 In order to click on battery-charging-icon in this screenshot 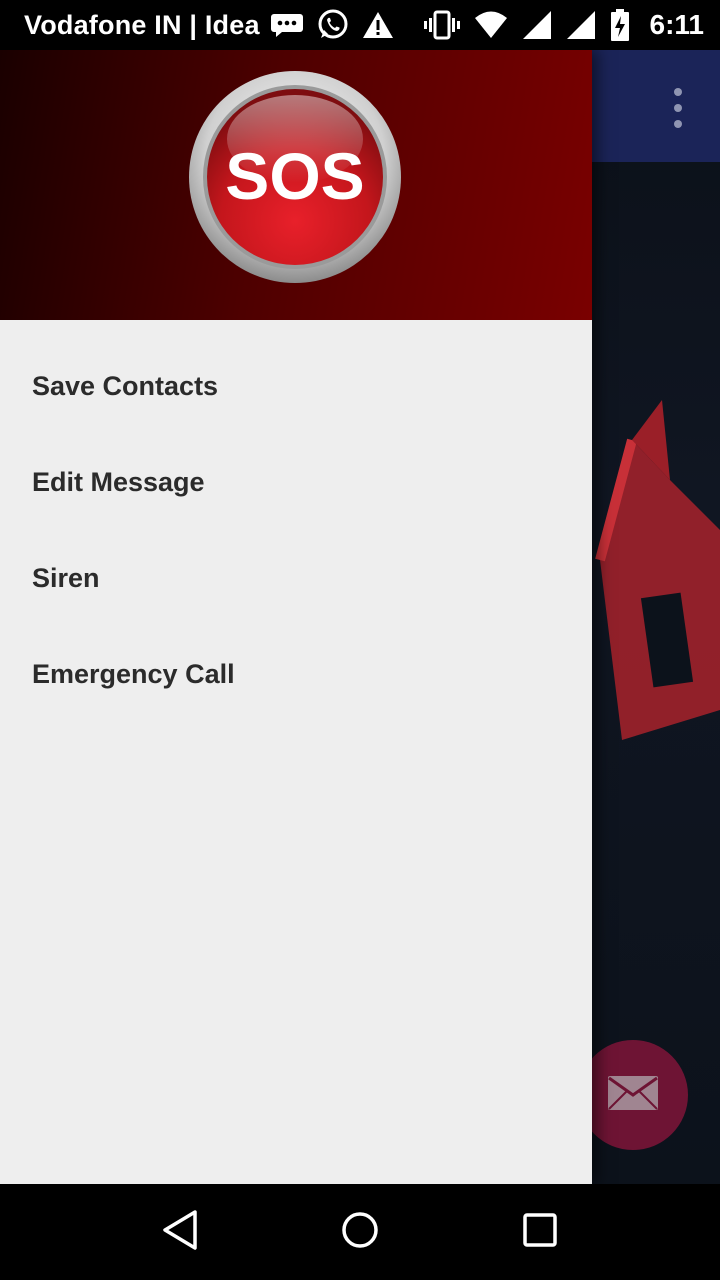, I will do `click(620, 25)`.